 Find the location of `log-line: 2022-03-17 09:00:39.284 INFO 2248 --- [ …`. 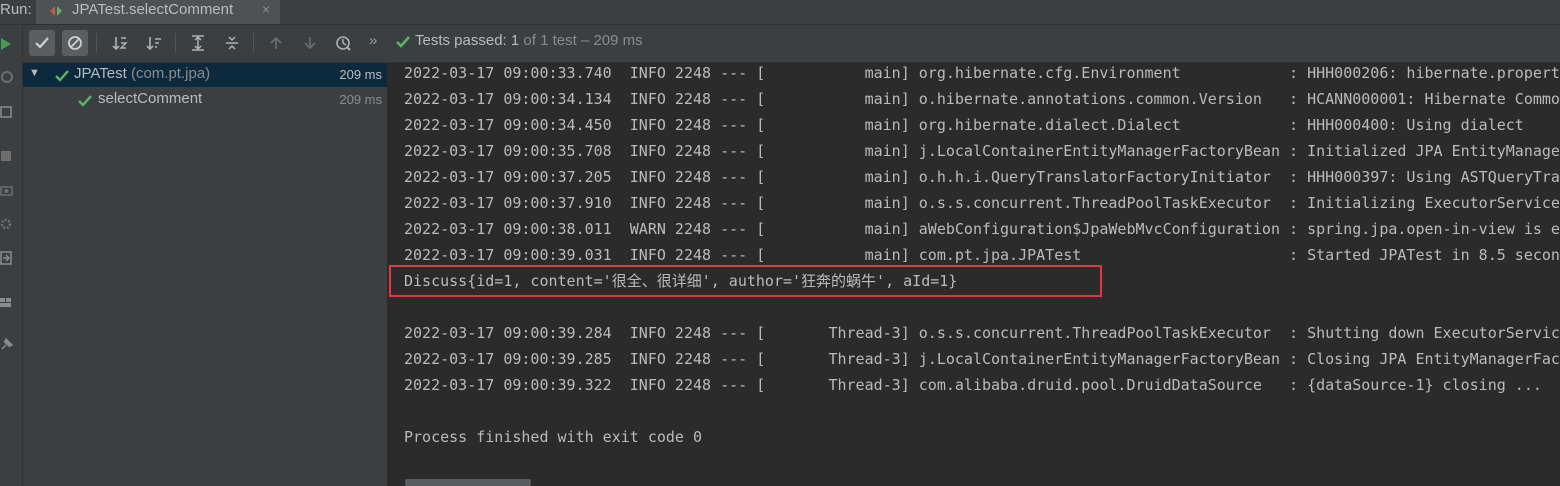

log-line: 2022-03-17 09:00:39.284 INFO 2248 --- [ … is located at coordinates (982, 333).